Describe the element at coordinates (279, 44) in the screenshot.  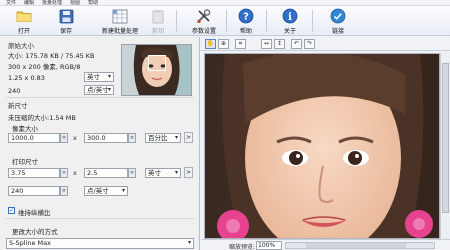
I see `fit-height-icon: ↕` at that location.